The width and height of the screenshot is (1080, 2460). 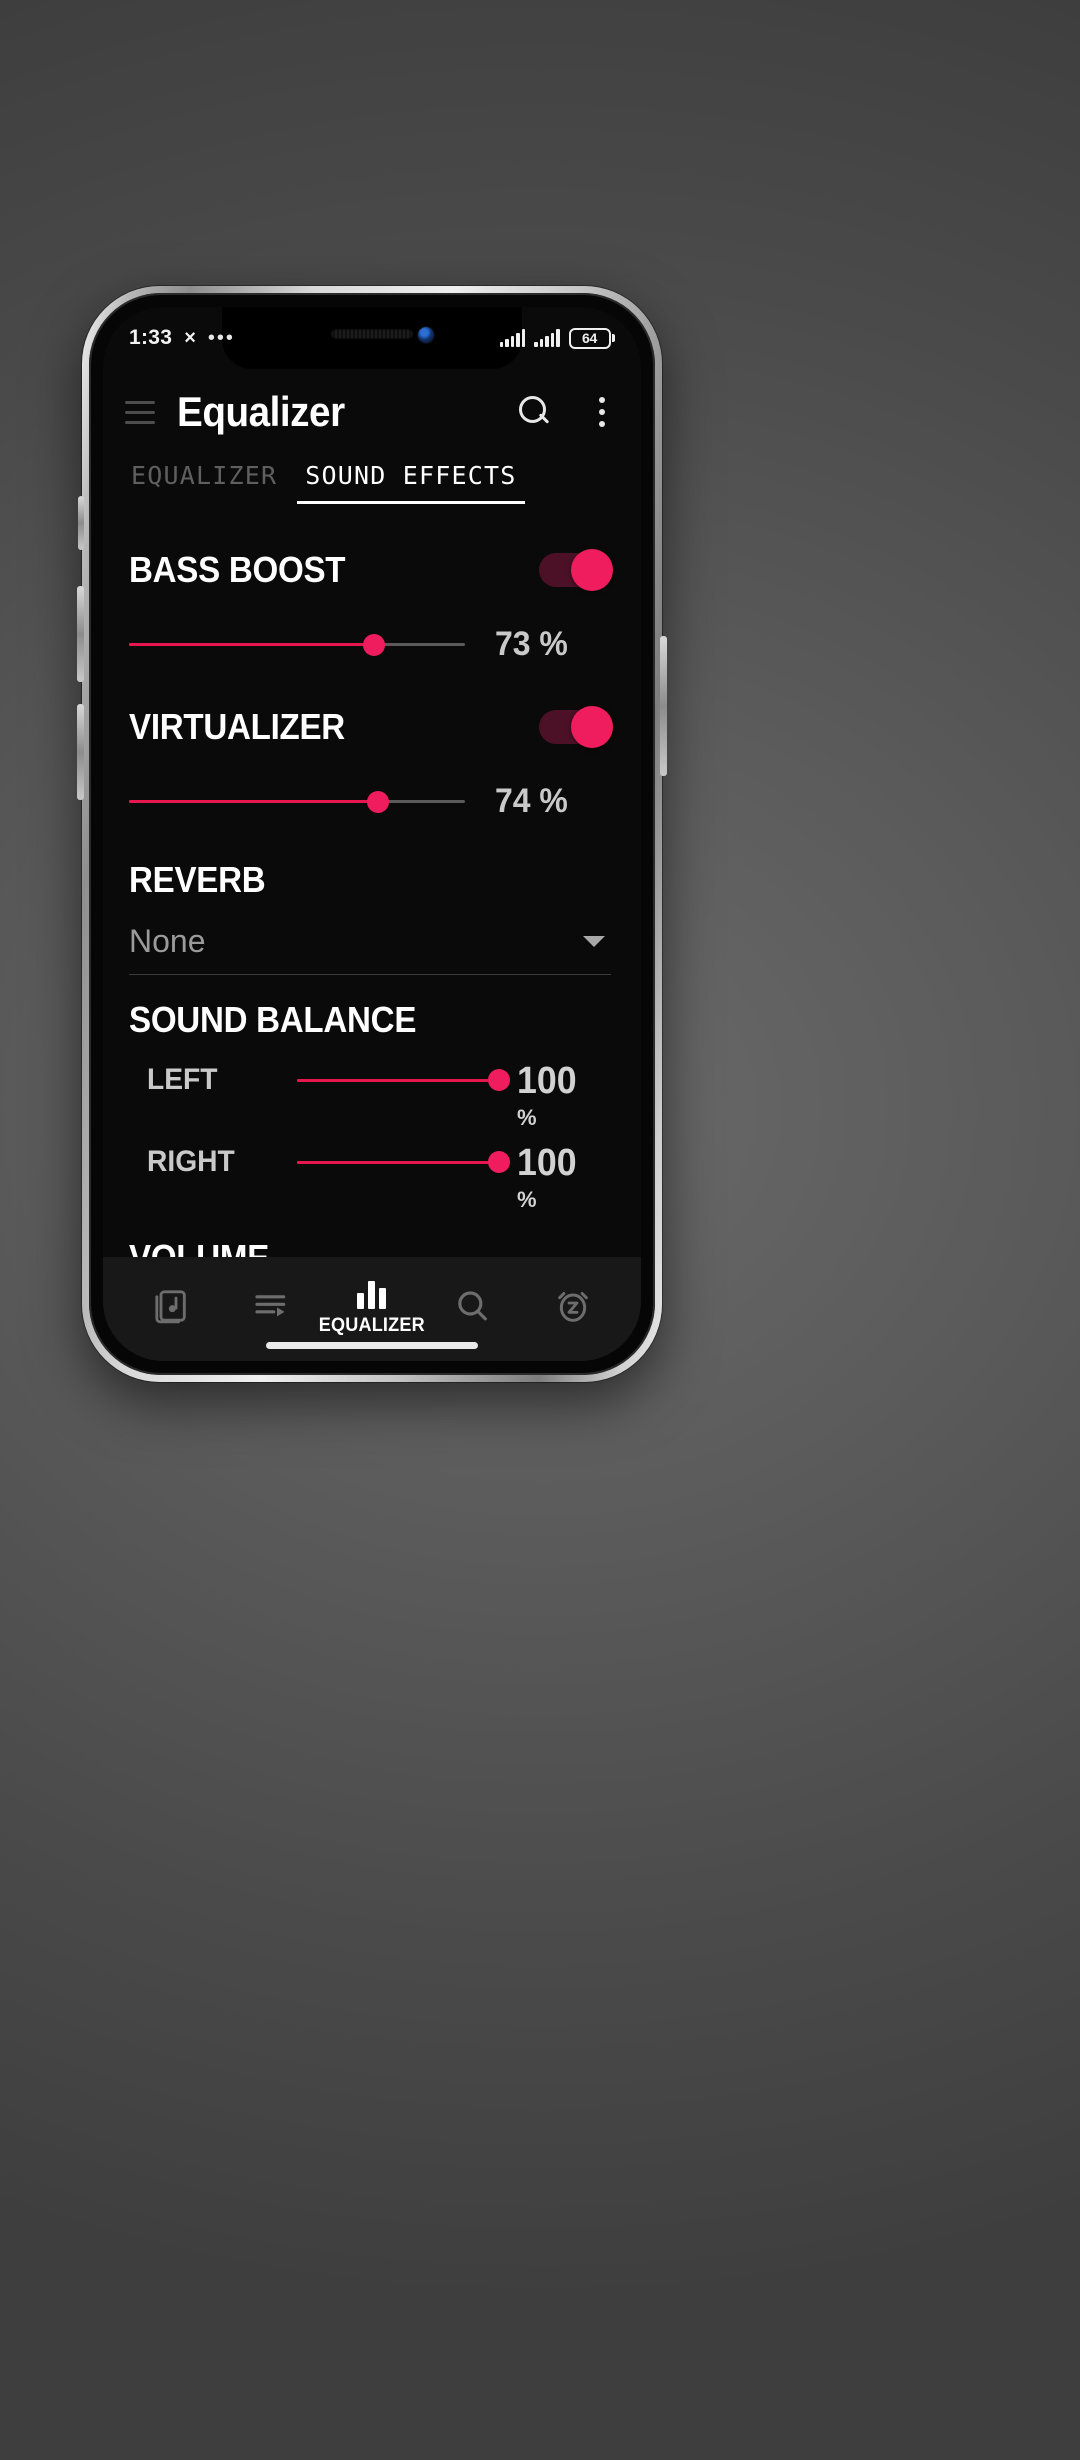 What do you see at coordinates (269, 1306) in the screenshot?
I see `playlist-queue-icon` at bounding box center [269, 1306].